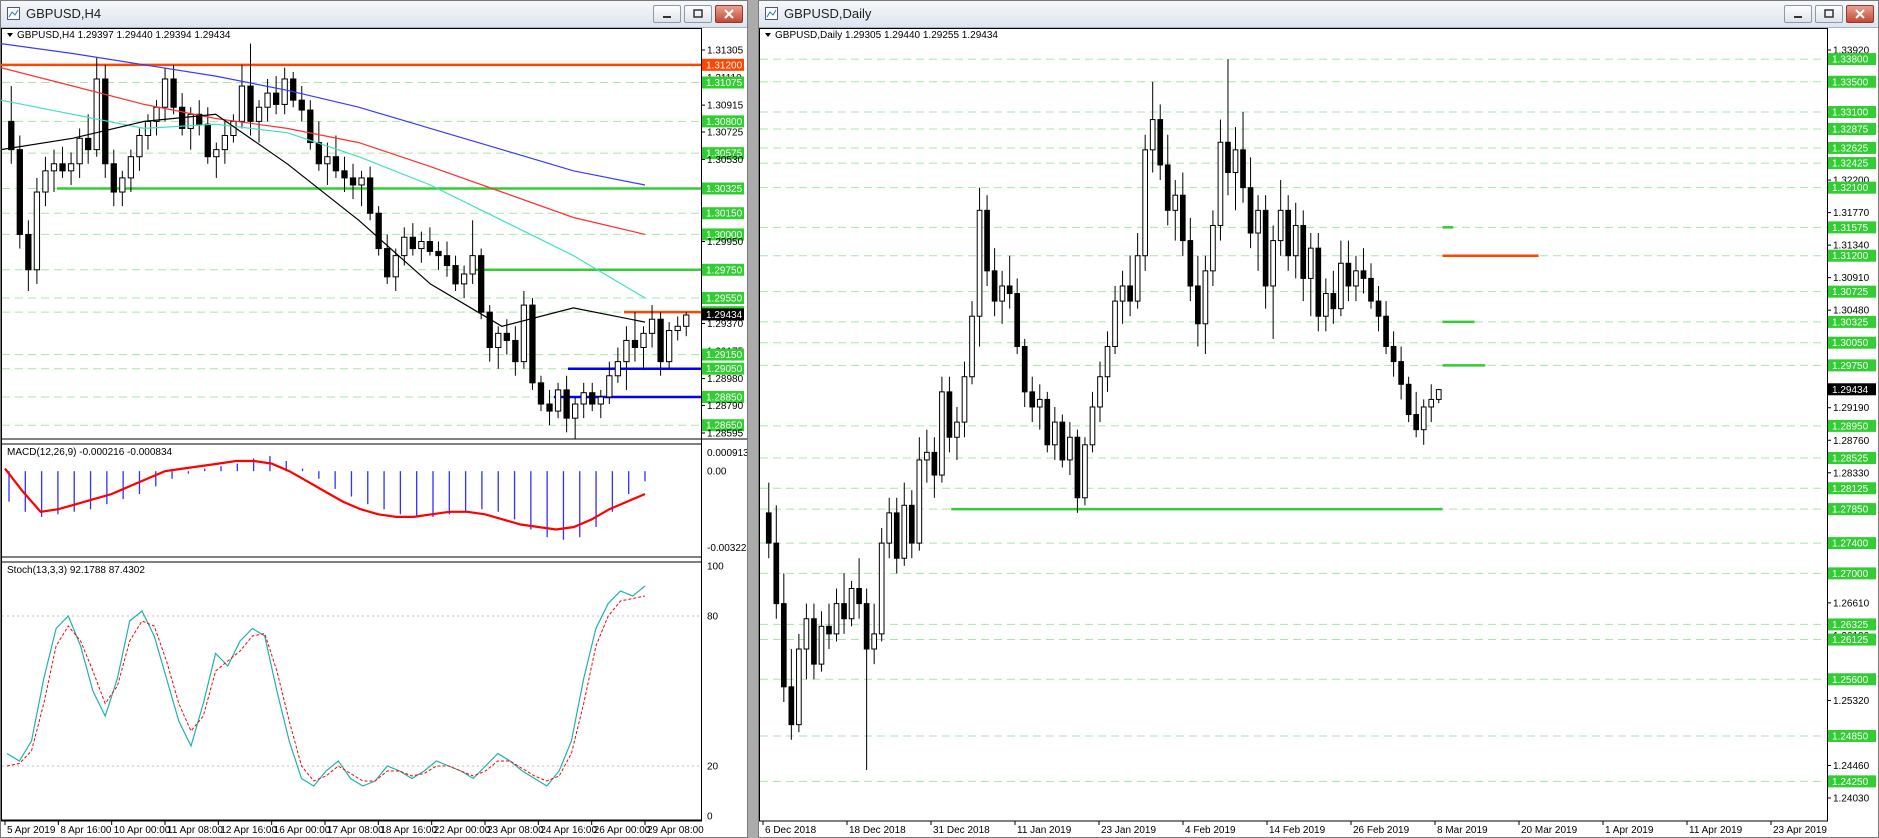 Image resolution: width=1879 pixels, height=838 pixels. What do you see at coordinates (142, 830) in the screenshot?
I see `time-axis-label: 10 Apr 00:00` at bounding box center [142, 830].